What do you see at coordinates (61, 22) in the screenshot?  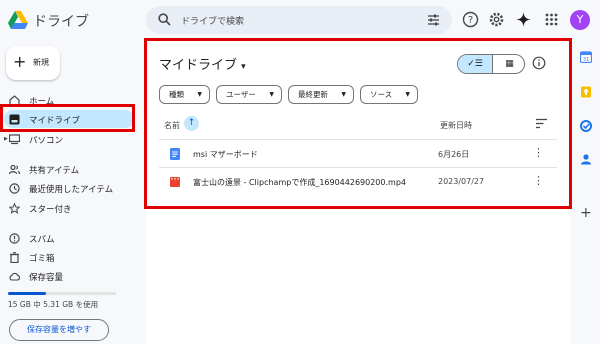 I see `app-title: ドライブ` at bounding box center [61, 22].